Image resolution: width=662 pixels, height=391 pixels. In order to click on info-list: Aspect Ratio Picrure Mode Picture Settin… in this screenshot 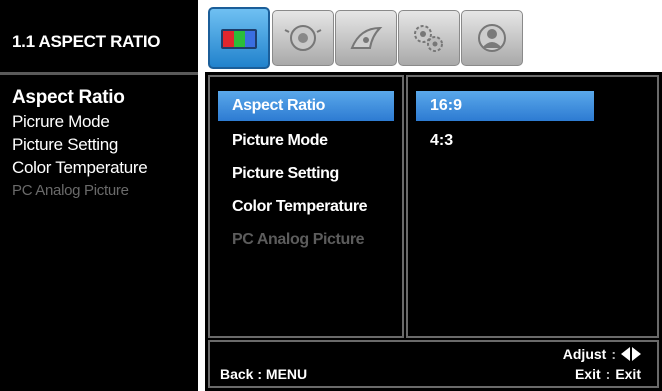, I will do `click(80, 144)`.